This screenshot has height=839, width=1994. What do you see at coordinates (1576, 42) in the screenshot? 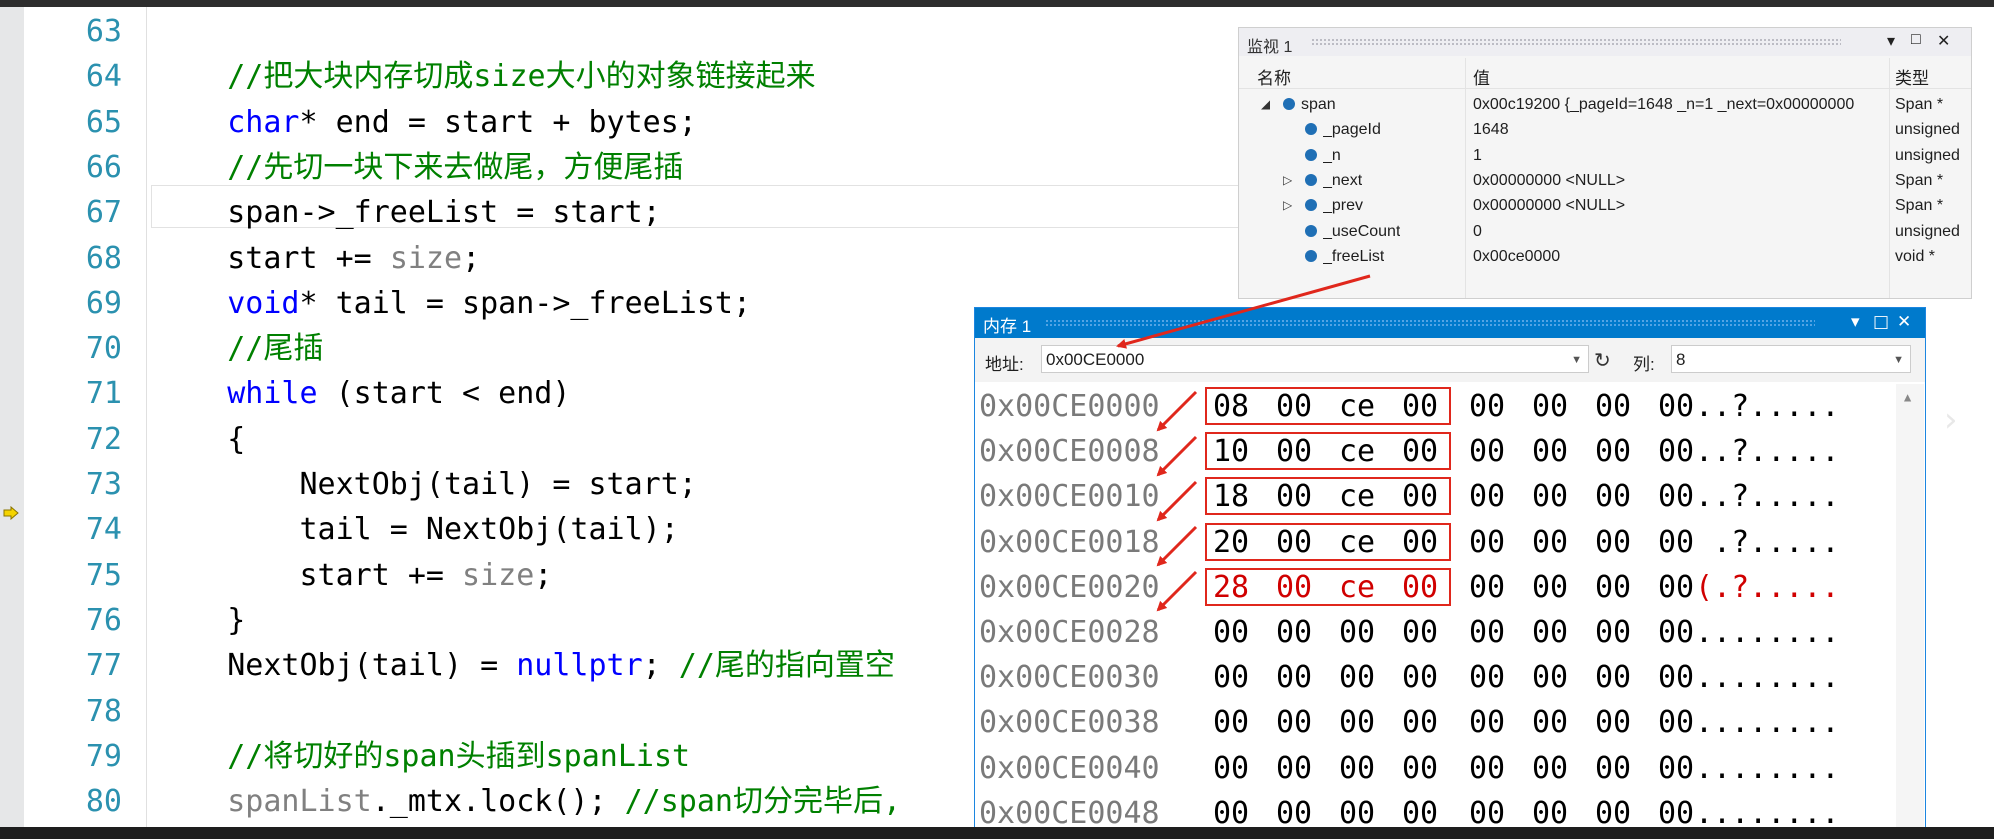
I see `watch-title-grip` at bounding box center [1576, 42].